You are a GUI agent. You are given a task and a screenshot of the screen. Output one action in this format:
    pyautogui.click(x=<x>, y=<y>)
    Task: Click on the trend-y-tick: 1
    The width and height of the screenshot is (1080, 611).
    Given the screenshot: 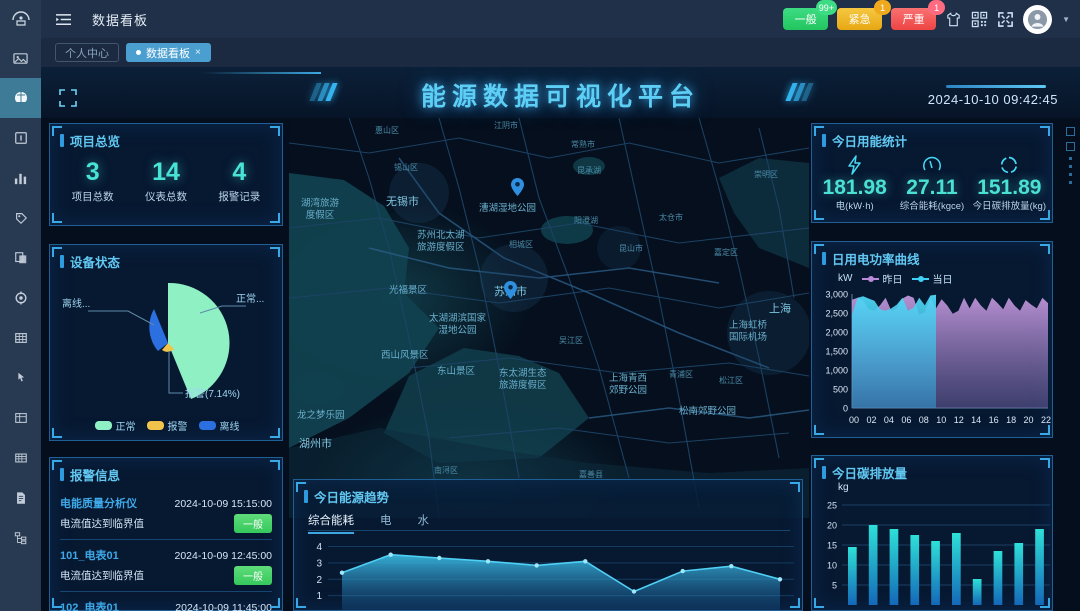 What is the action you would take?
    pyautogui.click(x=319, y=596)
    